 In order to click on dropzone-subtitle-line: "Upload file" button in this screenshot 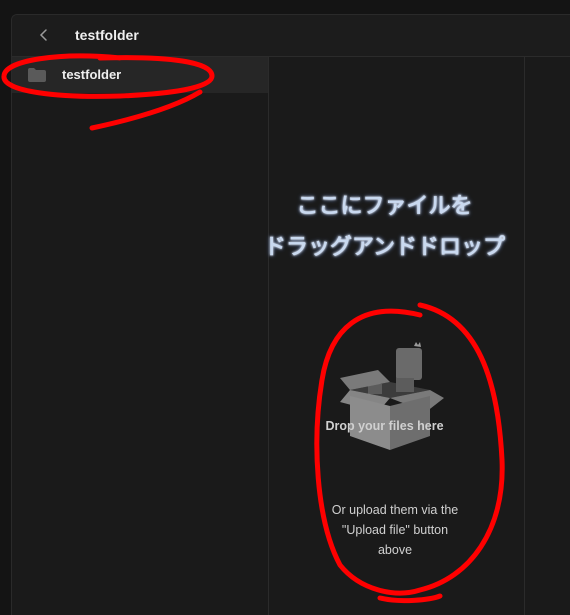, I will do `click(395, 530)`.